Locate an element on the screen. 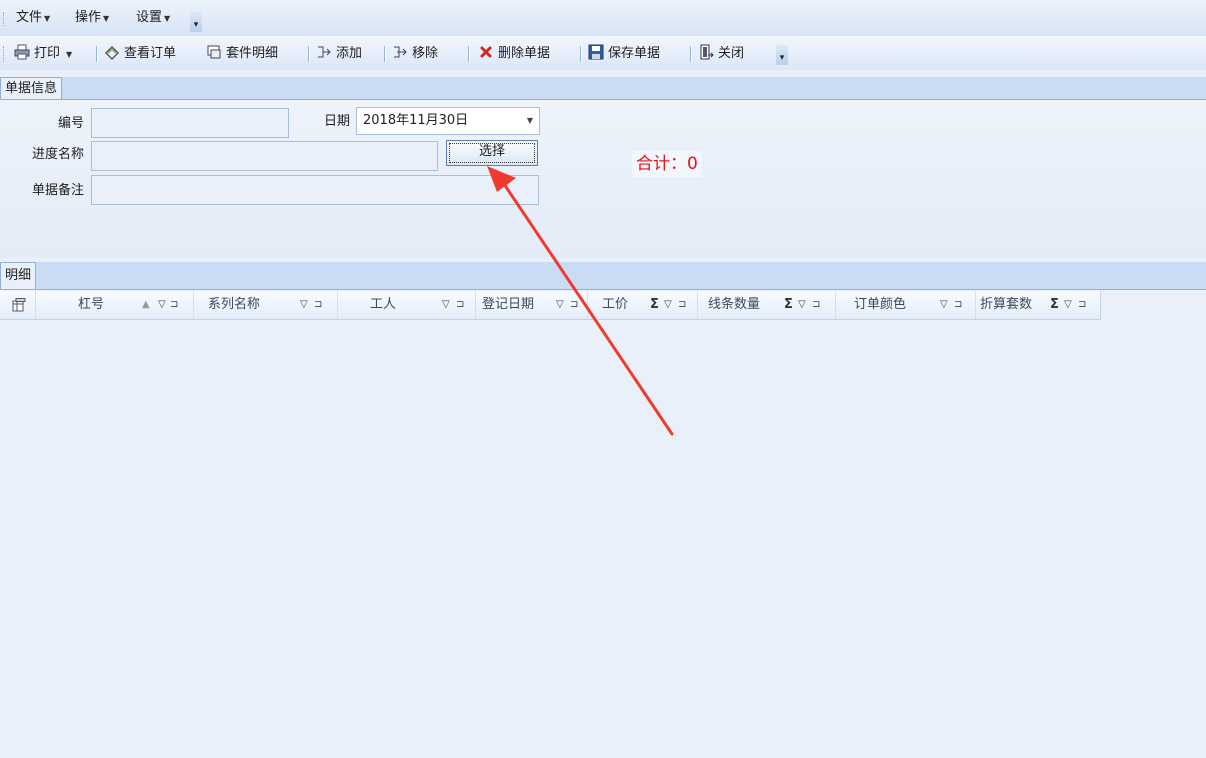 Image resolution: width=1206 pixels, height=758 pixels. view-order-label: 查看订单 is located at coordinates (150, 53).